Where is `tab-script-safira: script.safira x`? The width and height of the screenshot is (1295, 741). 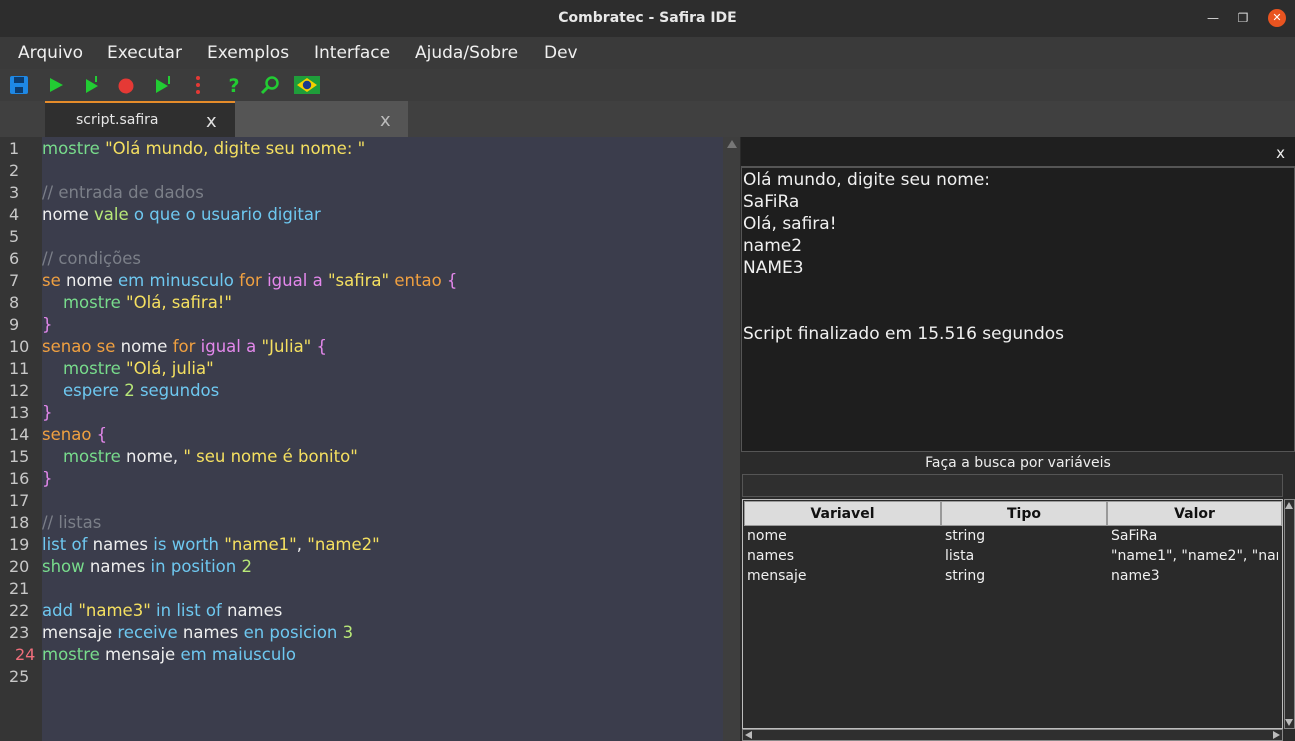
tab-script-safira: script.safira x is located at coordinates (140, 119).